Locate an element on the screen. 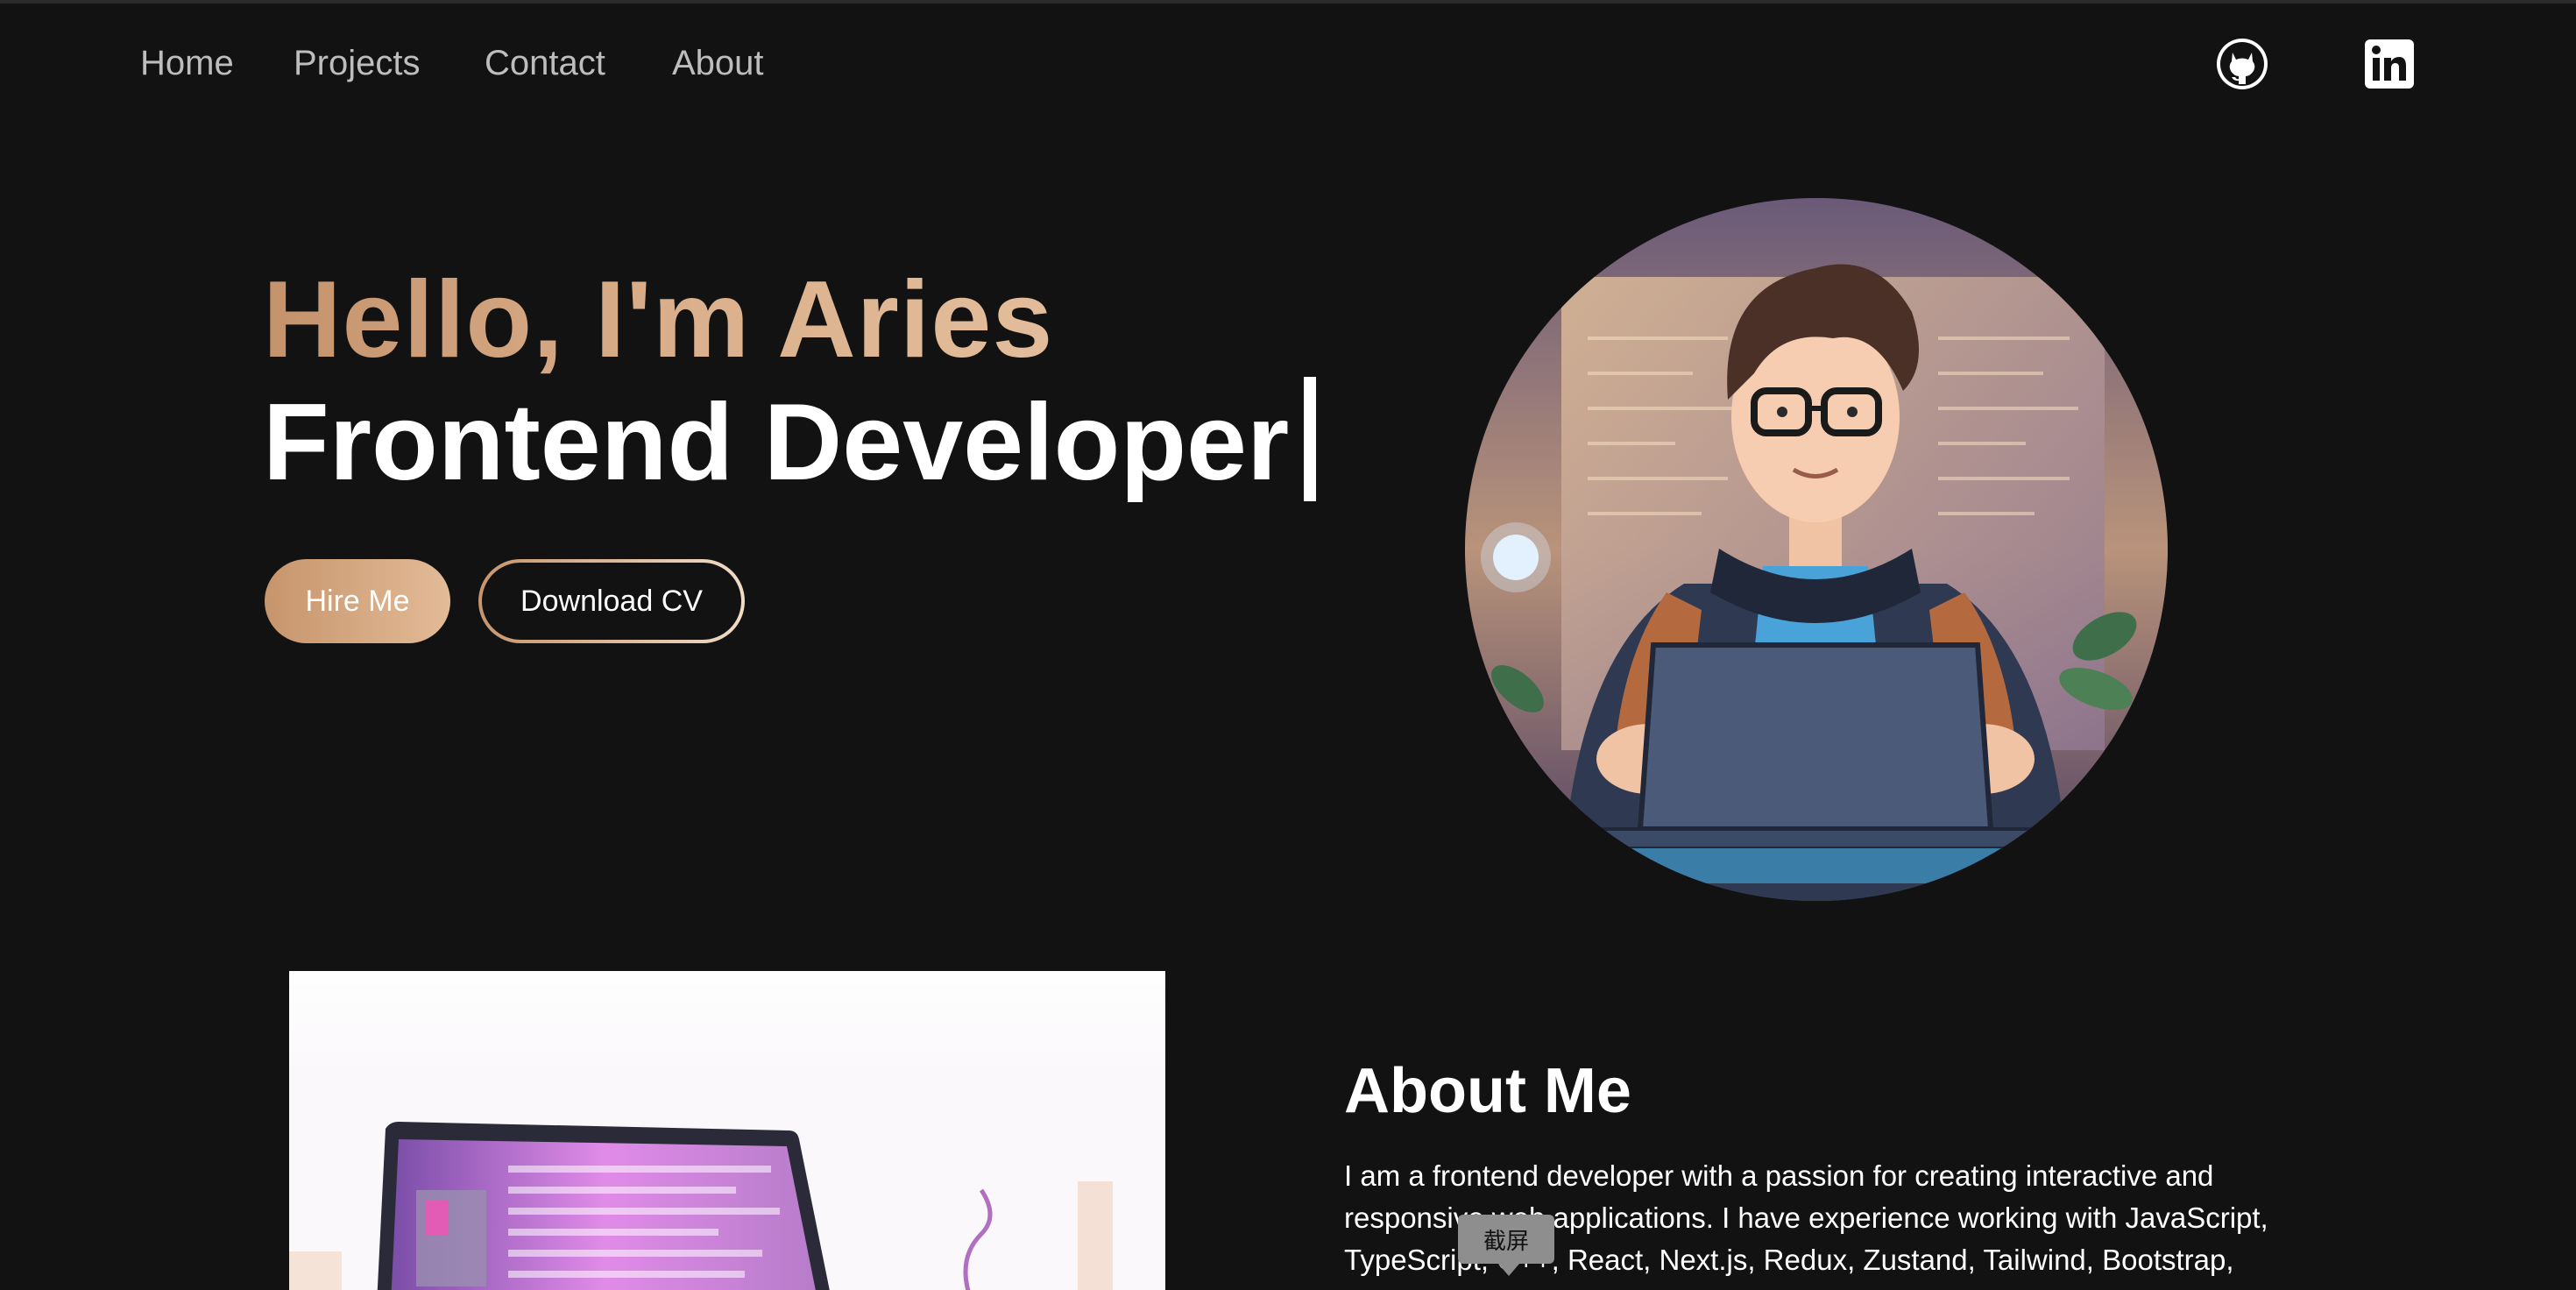 This screenshot has height=1290, width=2576. about-laptop-illustration is located at coordinates (727, 1130).